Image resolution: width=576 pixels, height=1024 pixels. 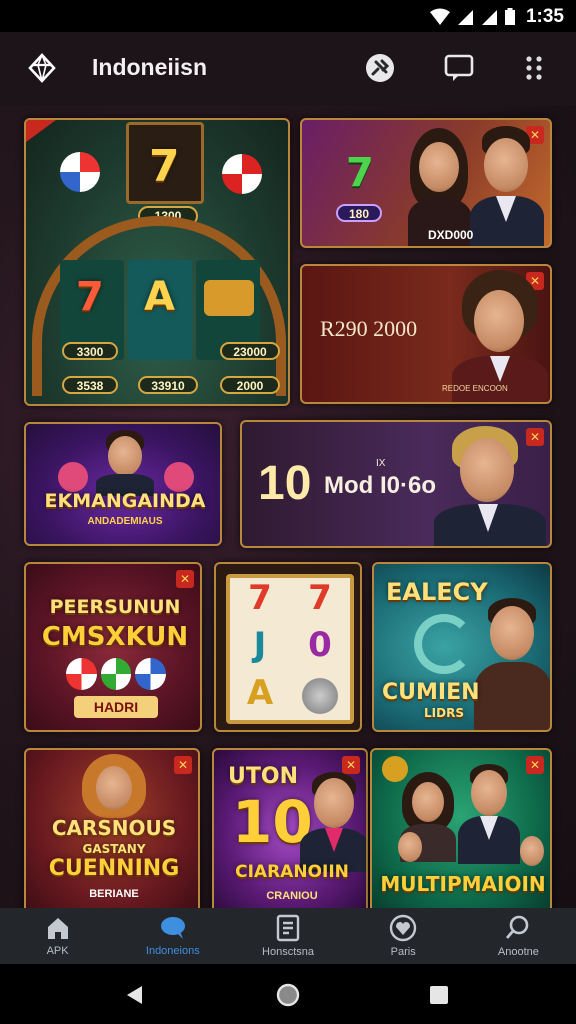 What do you see at coordinates (359, 213) in the screenshot?
I see `value-pill: 180` at bounding box center [359, 213].